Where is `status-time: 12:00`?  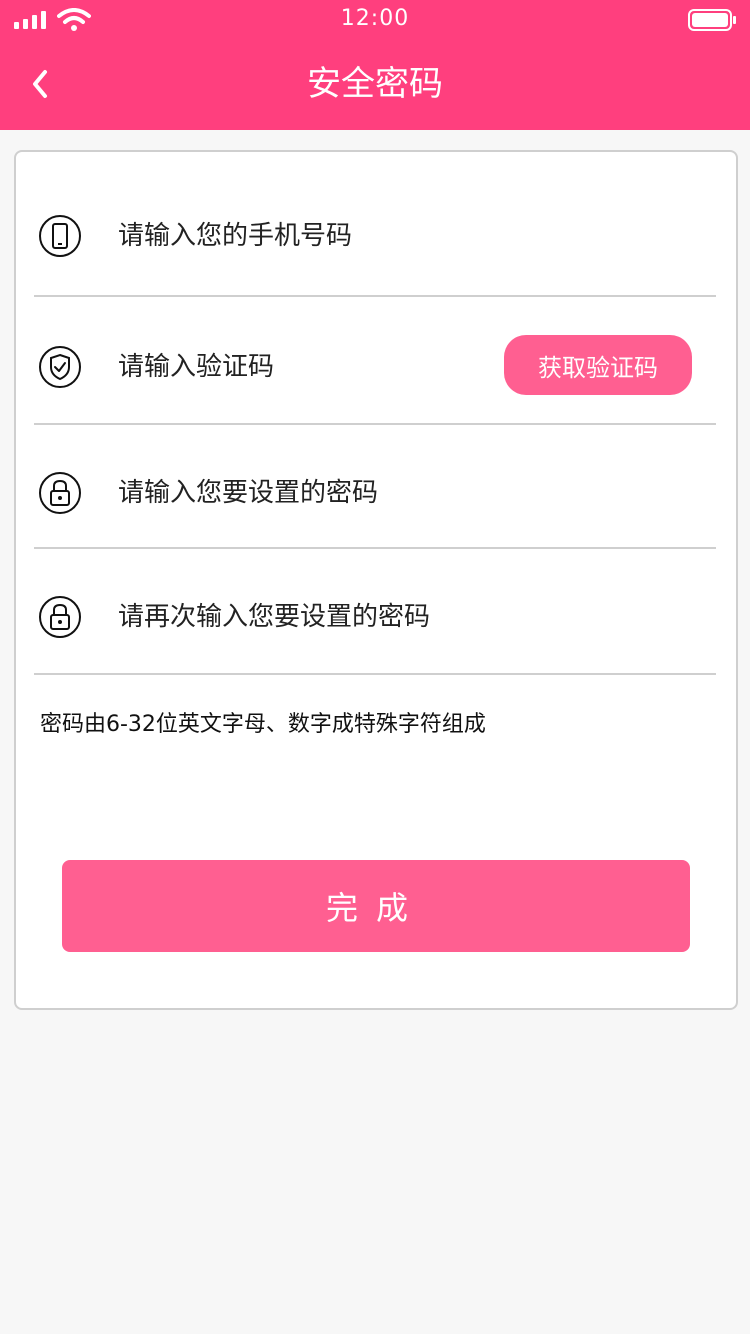
status-time: 12:00 is located at coordinates (375, 18).